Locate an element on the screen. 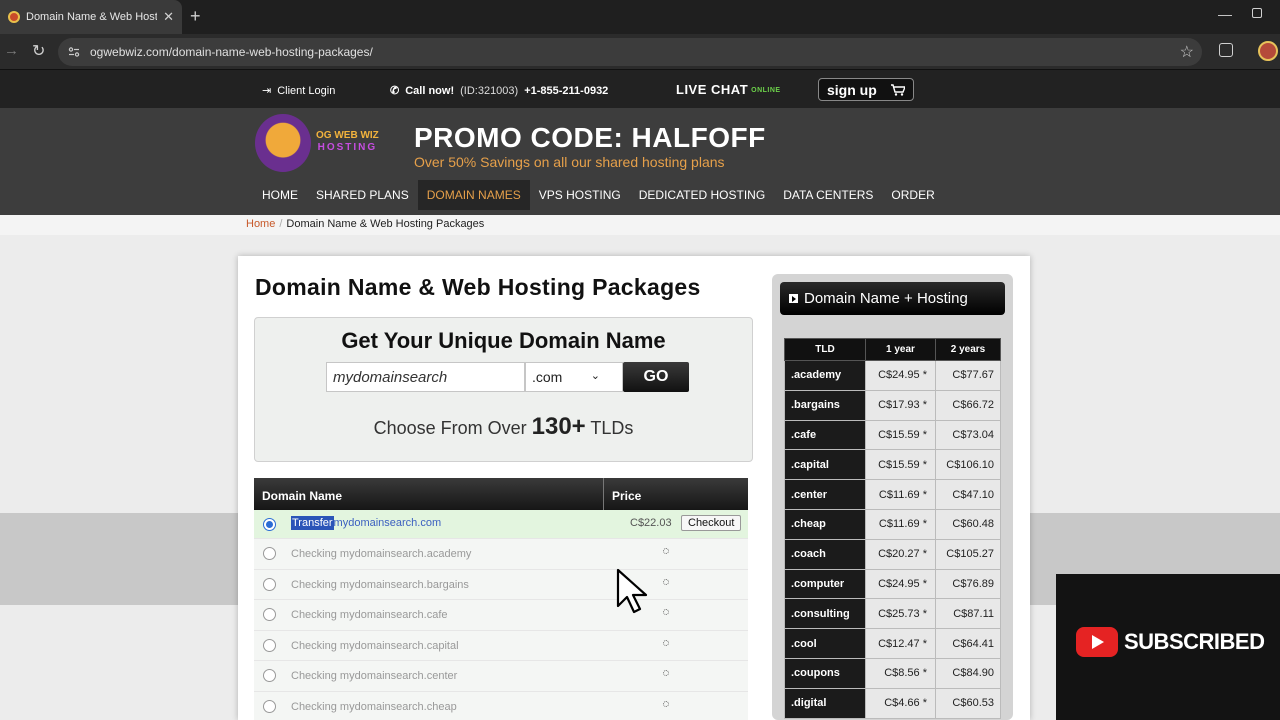  col-tld: TLD is located at coordinates (825, 349).